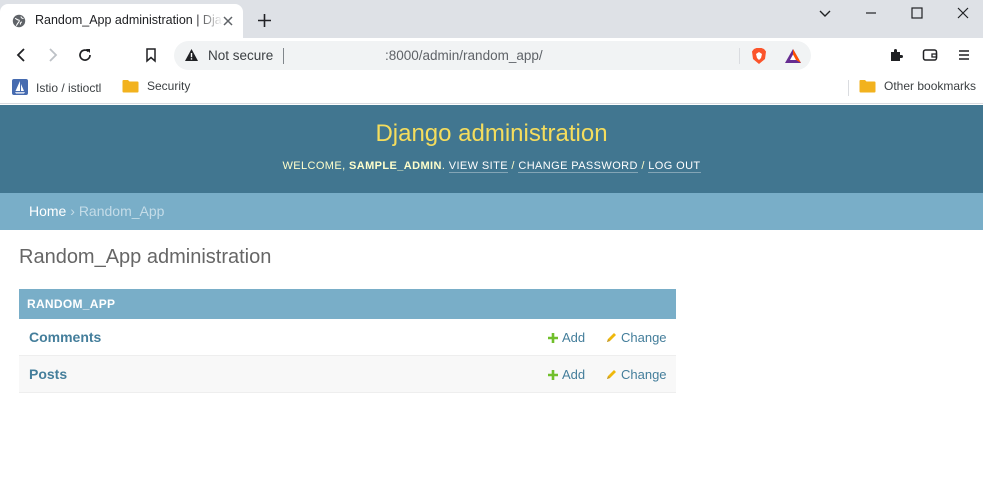 This screenshot has height=482, width=983. I want to click on site-name-link: Django administration, so click(491, 134).